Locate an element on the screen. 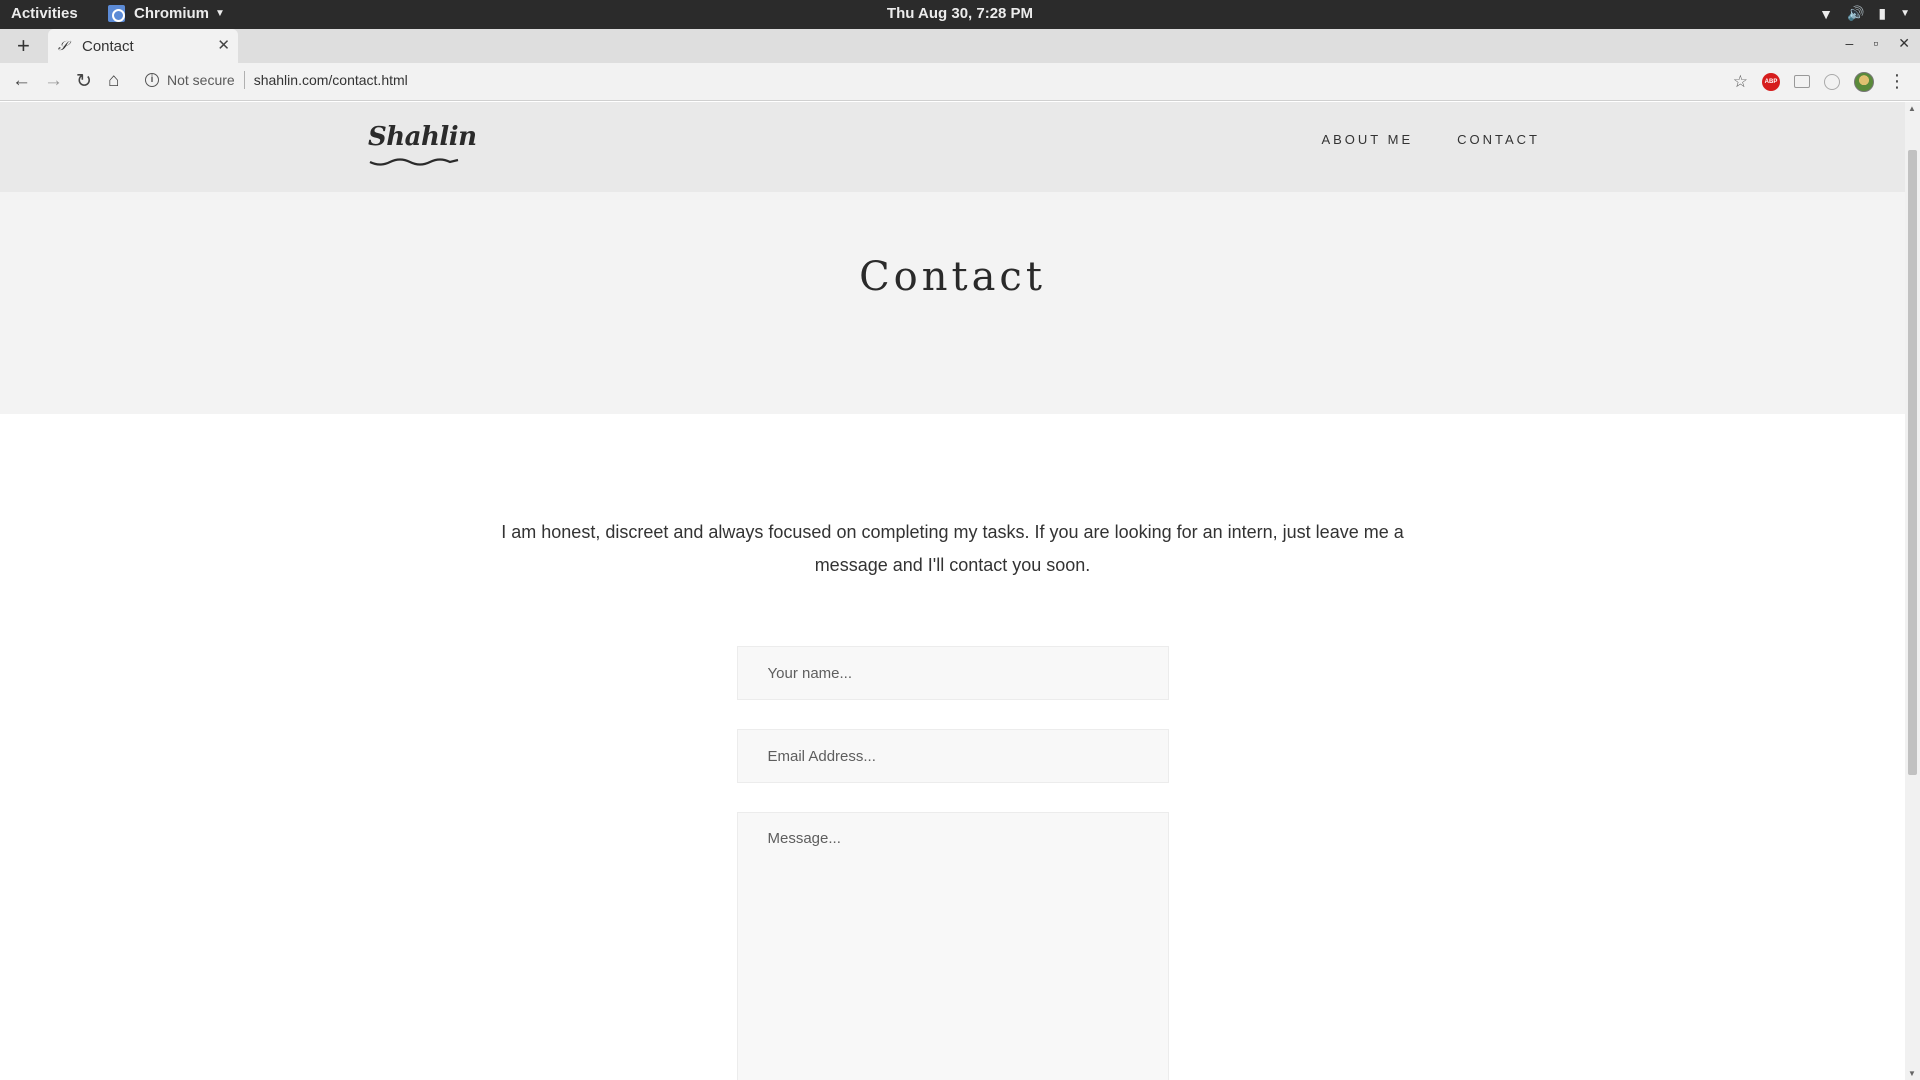  adblock-plus-icon: ABP is located at coordinates (1771, 81).